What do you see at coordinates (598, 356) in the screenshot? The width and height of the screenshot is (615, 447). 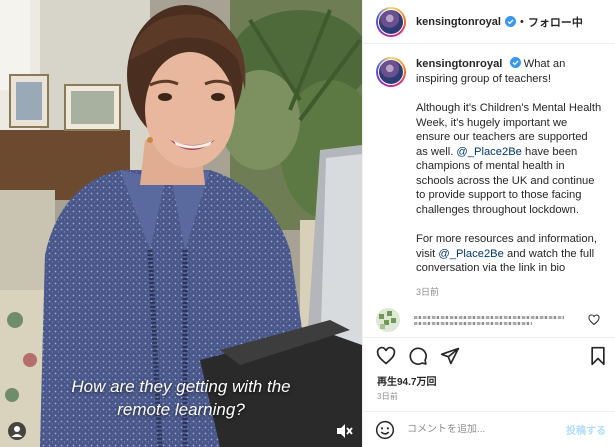 I see `bookmark-icon` at bounding box center [598, 356].